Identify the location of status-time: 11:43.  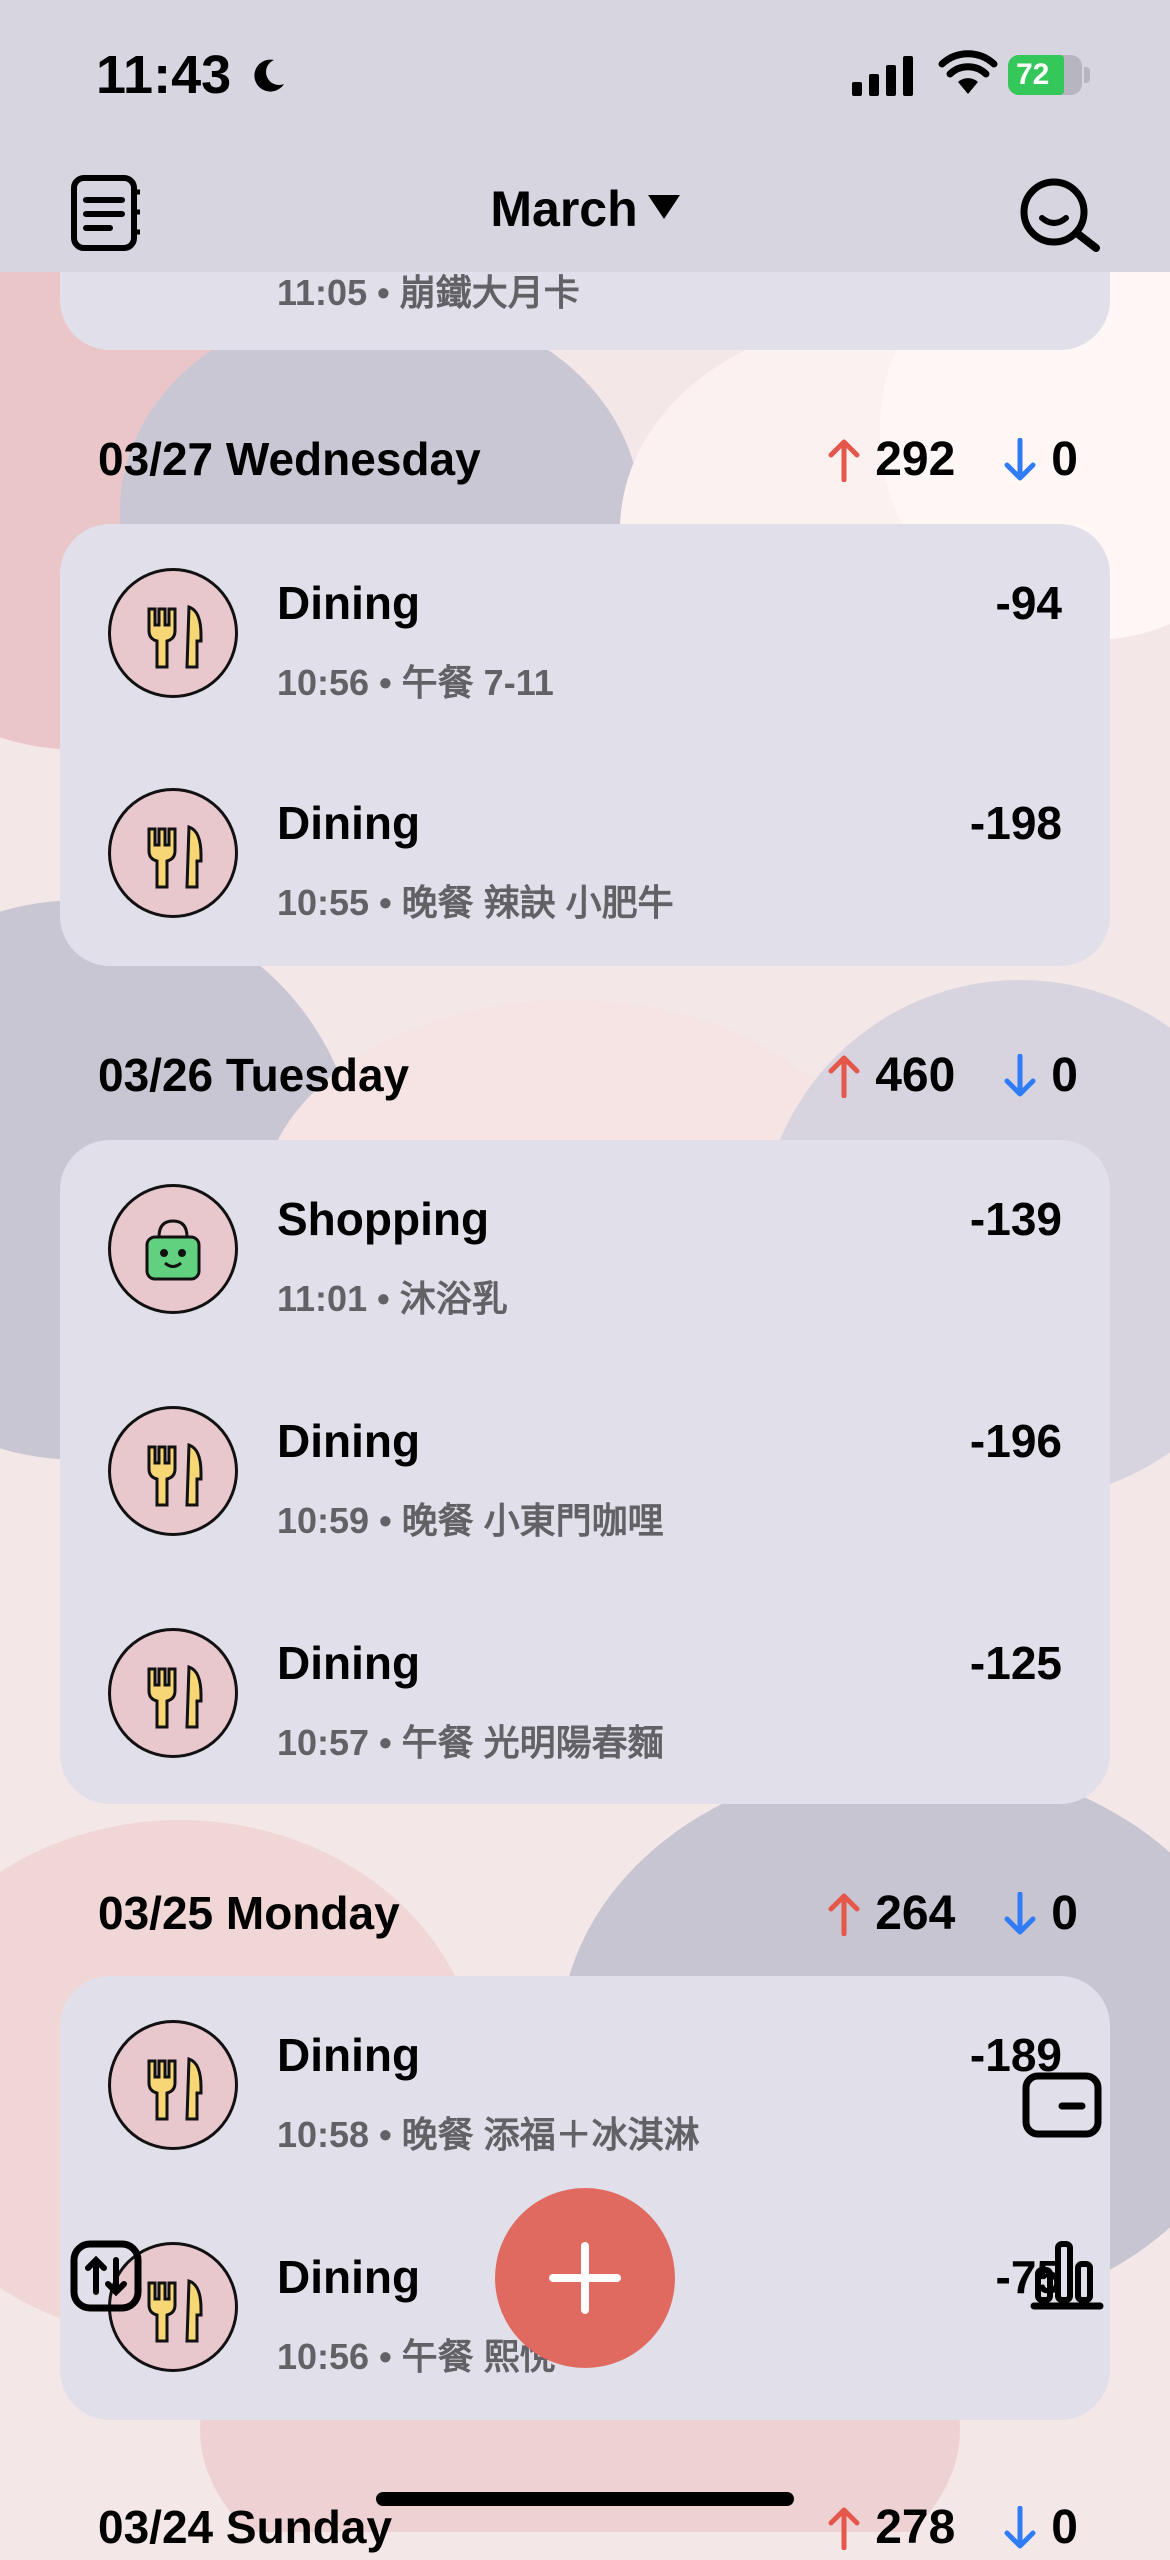
(164, 75).